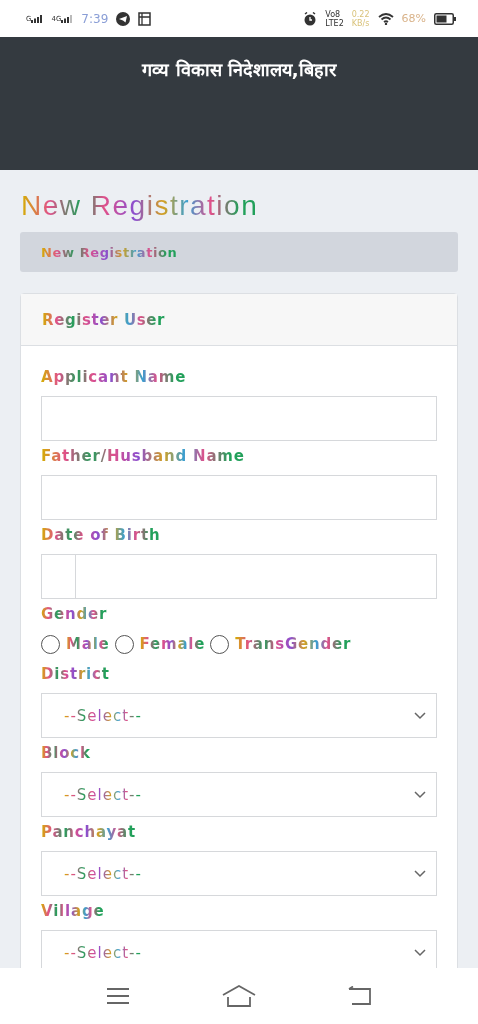 The width and height of the screenshot is (478, 1024). What do you see at coordinates (118, 996) in the screenshot?
I see `menu-icon` at bounding box center [118, 996].